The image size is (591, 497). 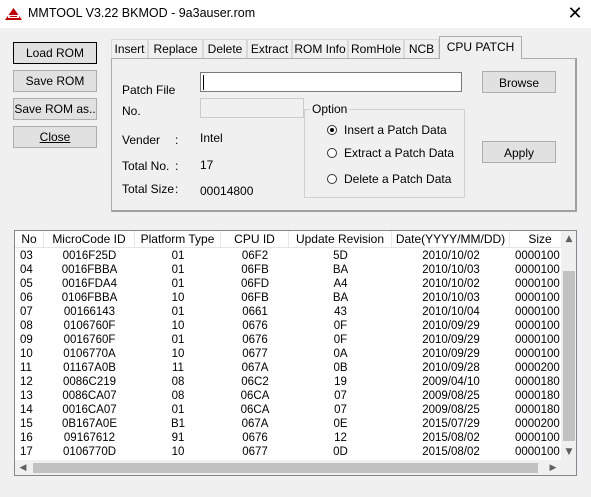 What do you see at coordinates (332, 130) in the screenshot?
I see `radio-selected-icon` at bounding box center [332, 130].